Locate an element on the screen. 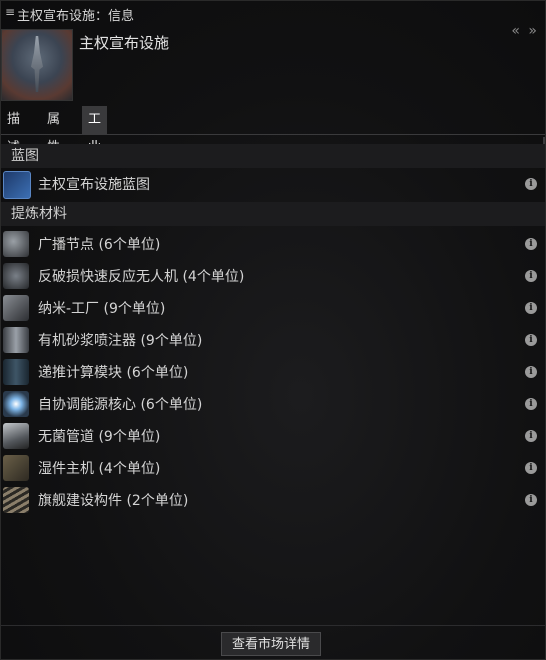 The image size is (546, 660). tab-description: 描述 is located at coordinates (13, 130).